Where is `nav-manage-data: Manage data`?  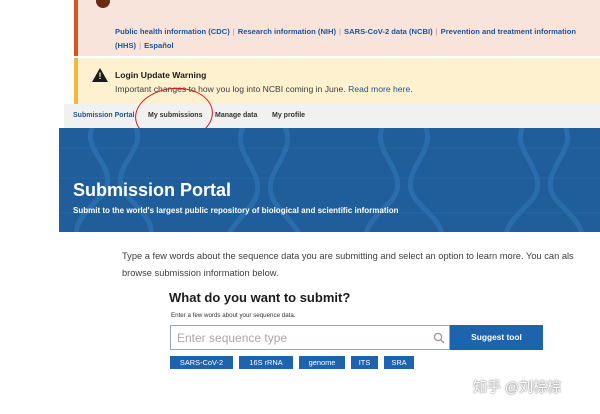 nav-manage-data: Manage data is located at coordinates (236, 115).